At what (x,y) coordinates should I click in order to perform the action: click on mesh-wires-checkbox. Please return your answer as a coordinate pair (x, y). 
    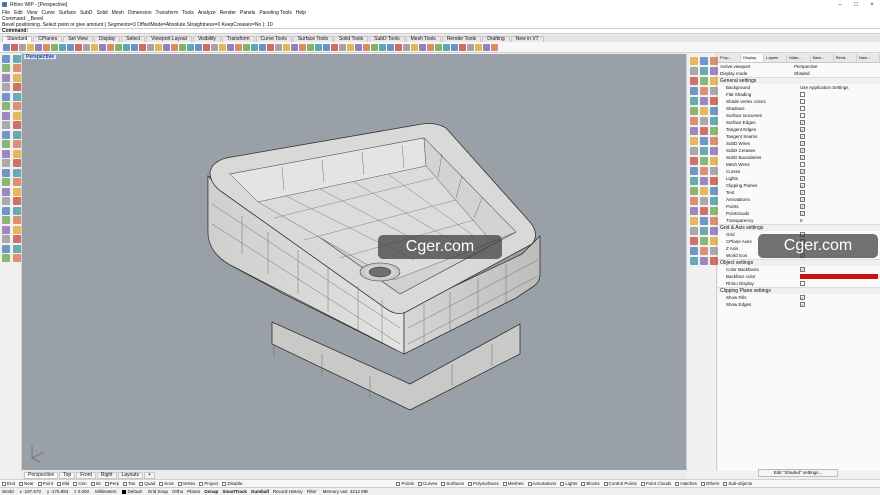
    Looking at the image, I should click on (802, 164).